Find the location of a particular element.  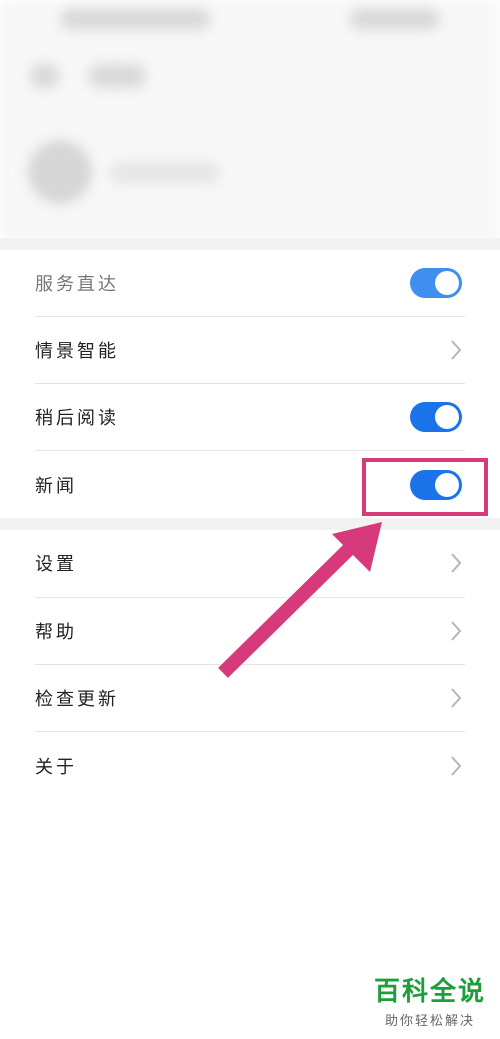

watermark: 百科全说 助你轻松解决 is located at coordinates (430, 1000).